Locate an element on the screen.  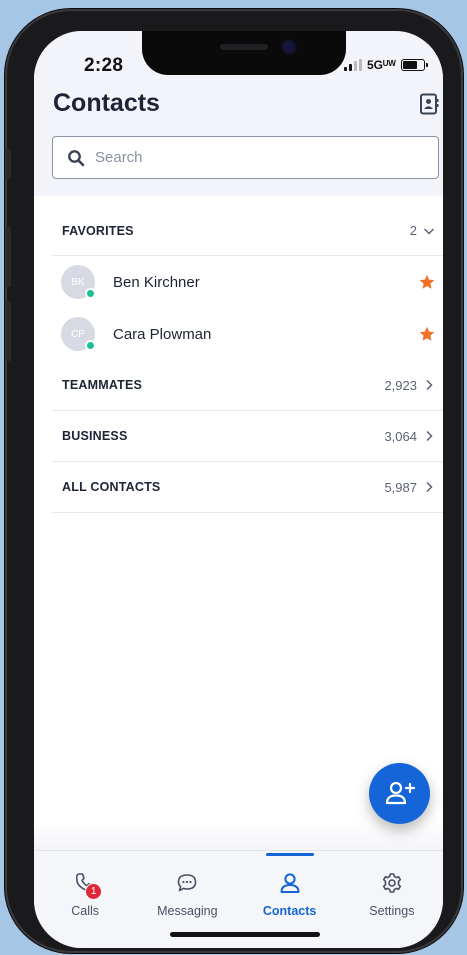
add-contact-icon is located at coordinates (400, 792).